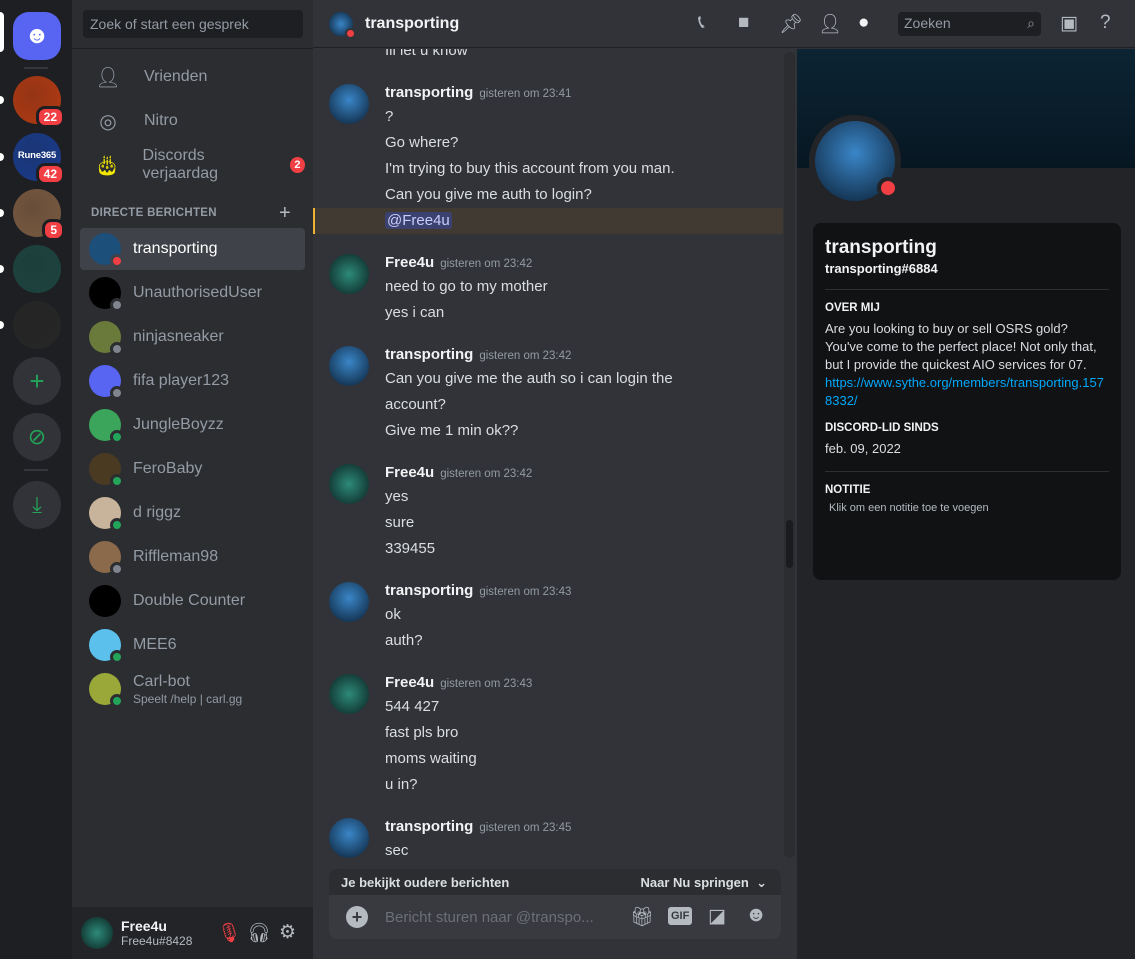 This screenshot has width=1135, height=959. I want to click on add-server-button: +, so click(37, 381).